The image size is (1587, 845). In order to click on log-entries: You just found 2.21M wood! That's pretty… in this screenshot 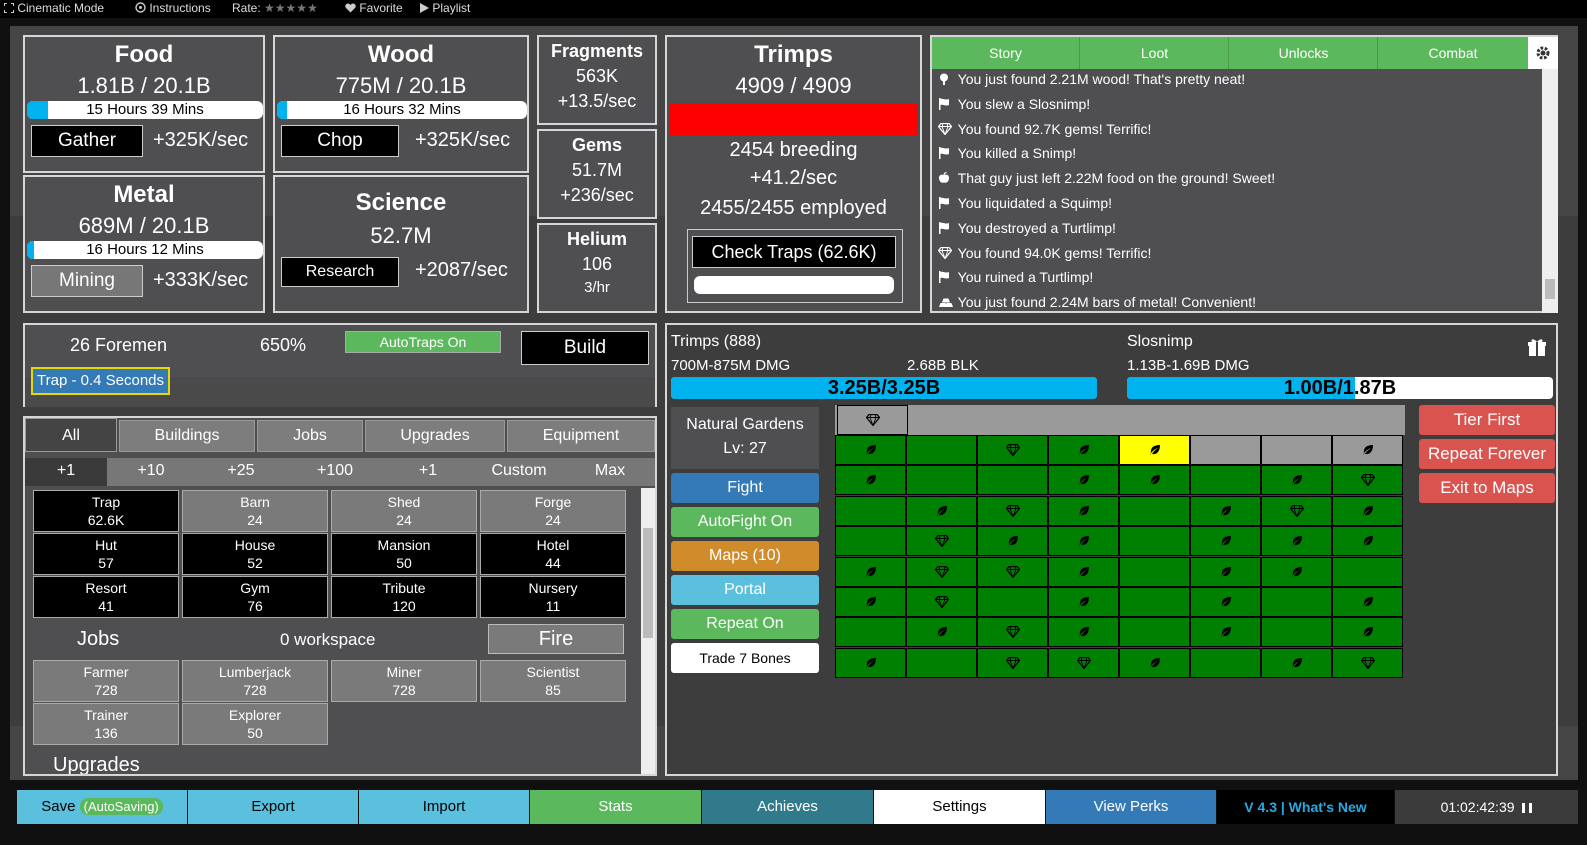, I will do `click(1237, 191)`.